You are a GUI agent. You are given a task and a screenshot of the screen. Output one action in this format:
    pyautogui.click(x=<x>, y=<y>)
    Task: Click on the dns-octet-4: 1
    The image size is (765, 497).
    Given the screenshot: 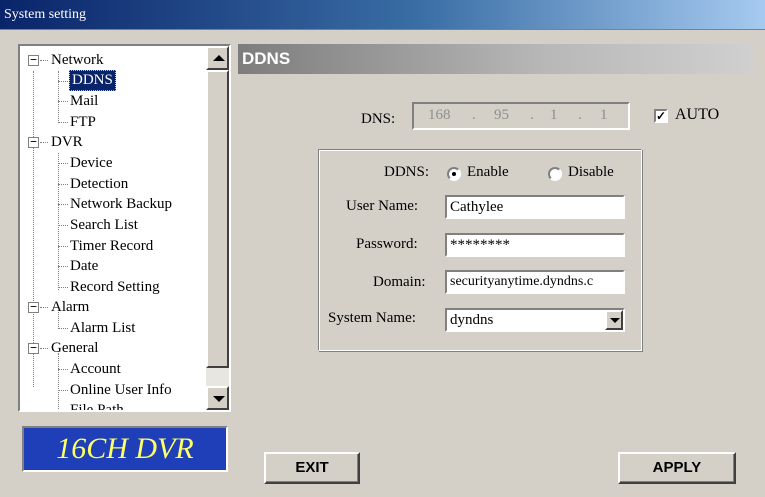 What is the action you would take?
    pyautogui.click(x=604, y=115)
    